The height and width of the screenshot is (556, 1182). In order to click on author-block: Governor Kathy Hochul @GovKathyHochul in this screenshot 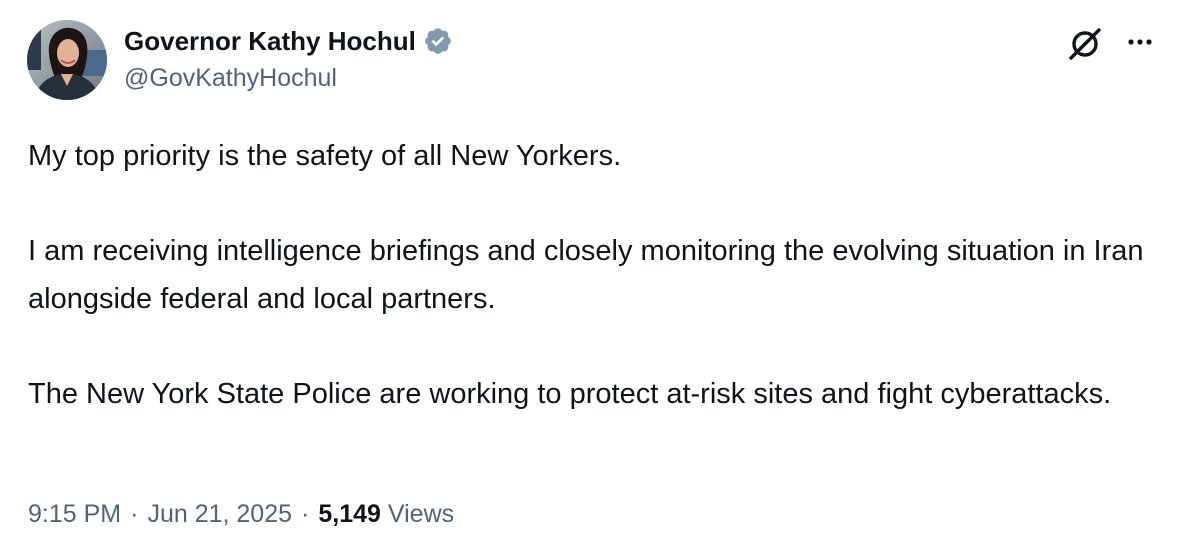, I will do `click(288, 57)`.